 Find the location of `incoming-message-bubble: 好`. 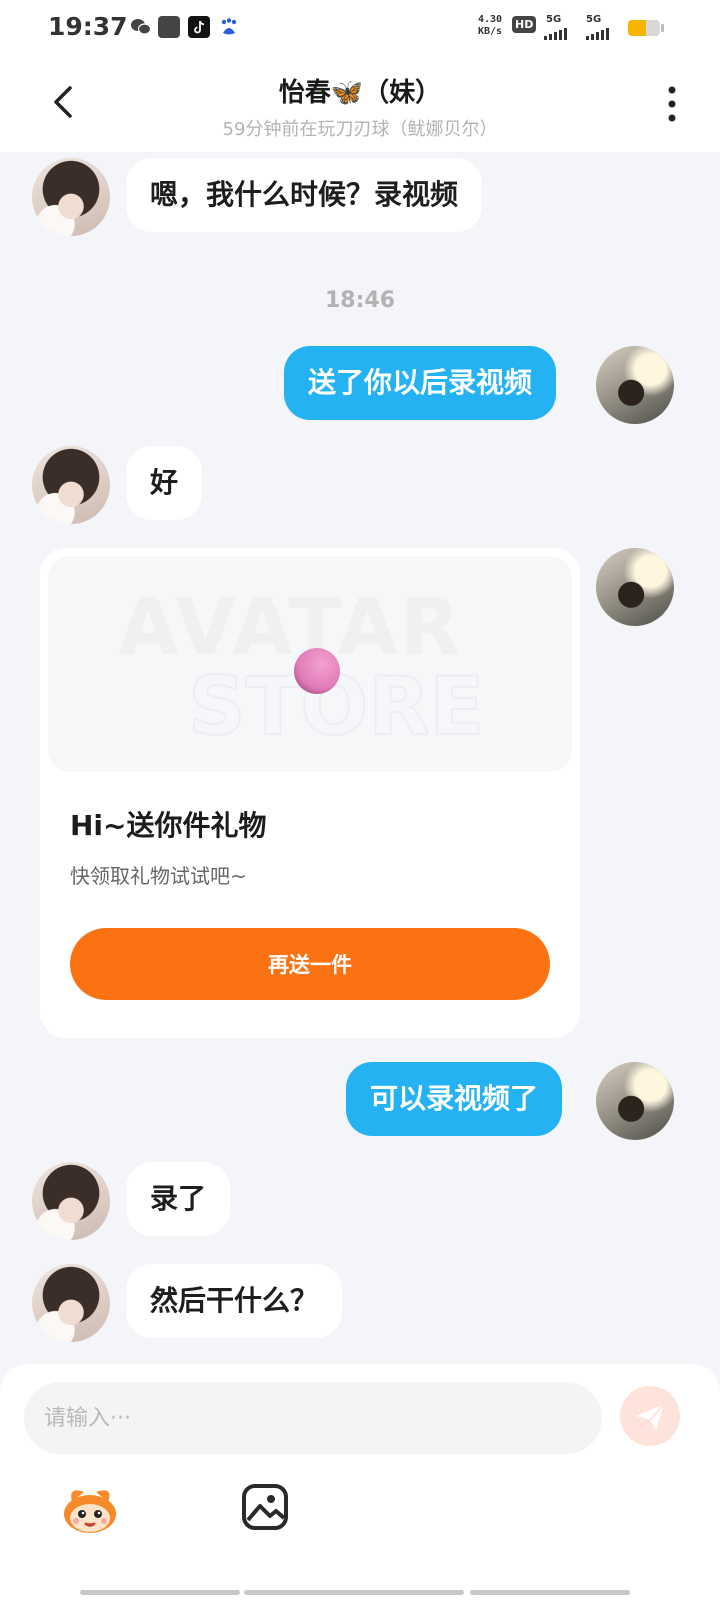

incoming-message-bubble: 好 is located at coordinates (164, 483).